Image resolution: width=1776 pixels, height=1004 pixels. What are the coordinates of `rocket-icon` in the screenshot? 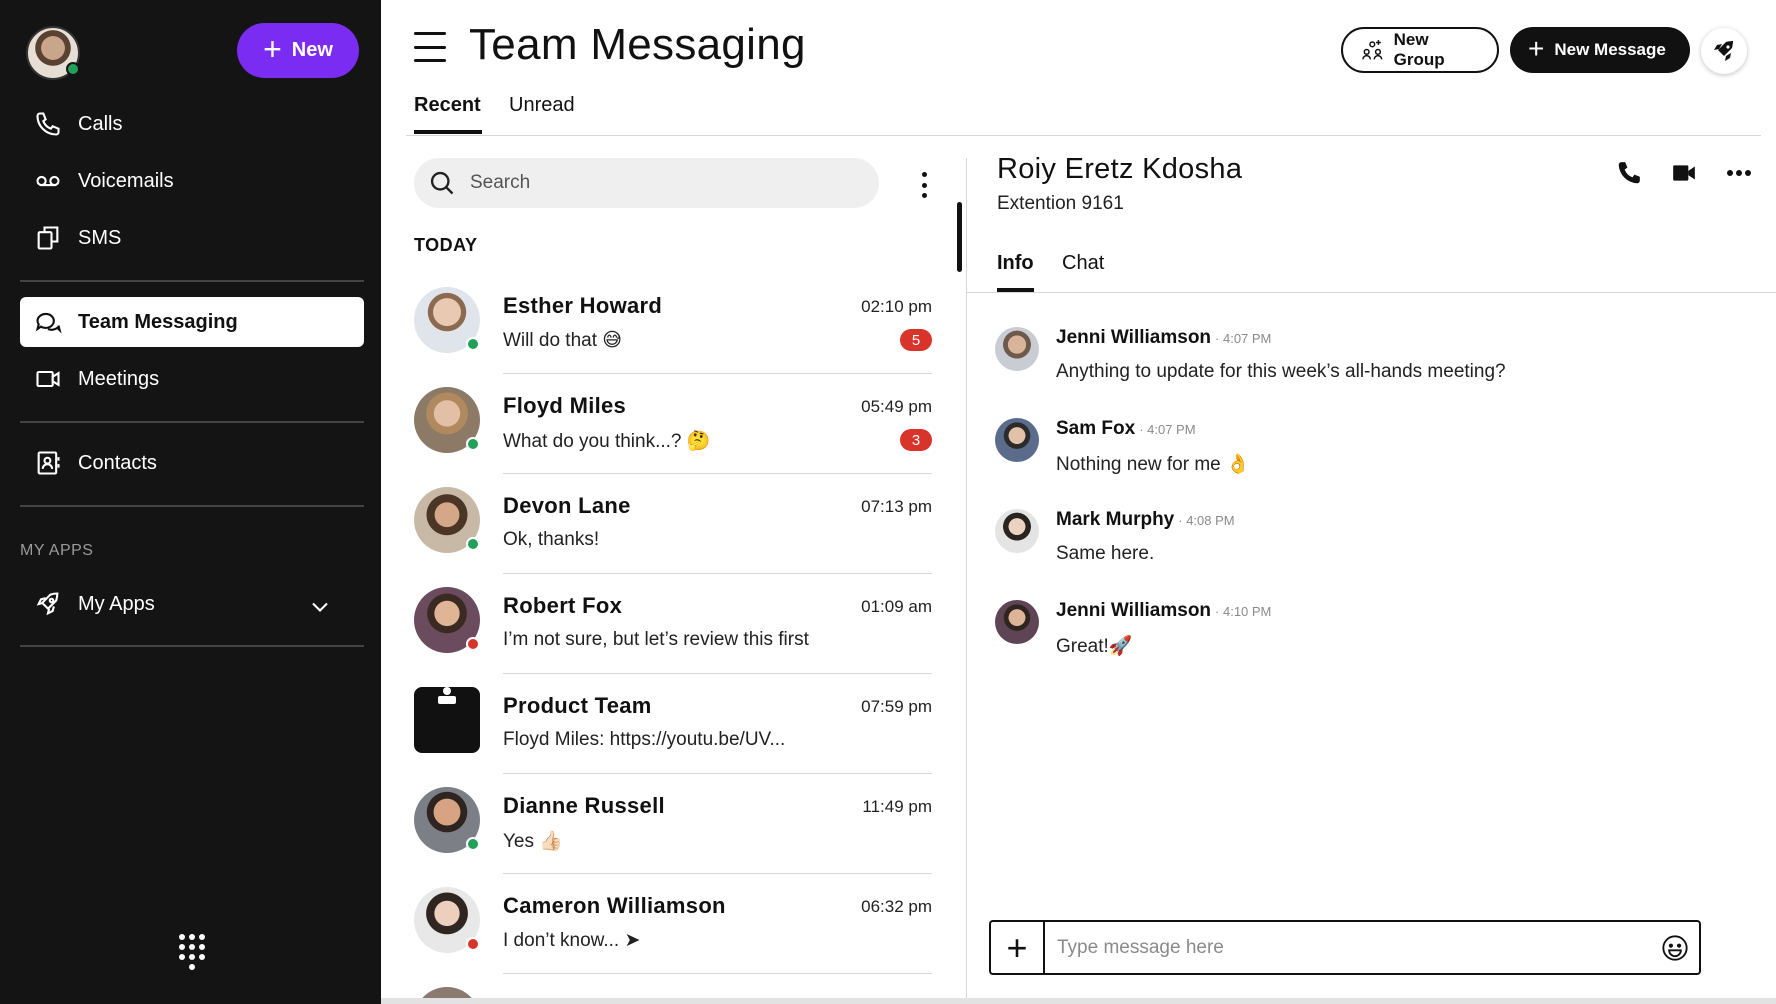 It's located at (47, 604).